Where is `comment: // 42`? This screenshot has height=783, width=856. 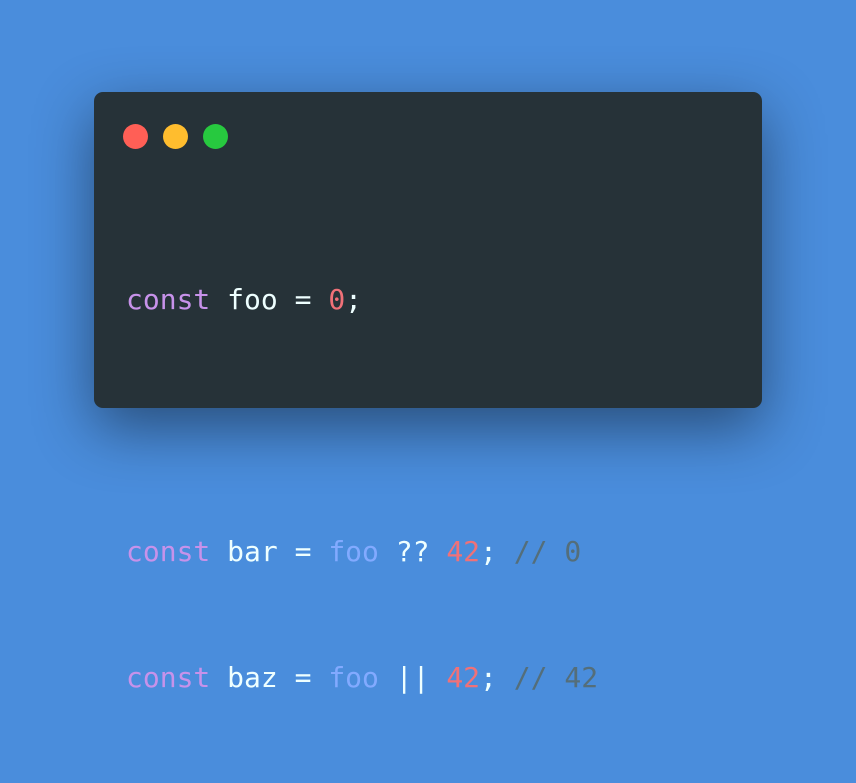 comment: // 42 is located at coordinates (556, 677).